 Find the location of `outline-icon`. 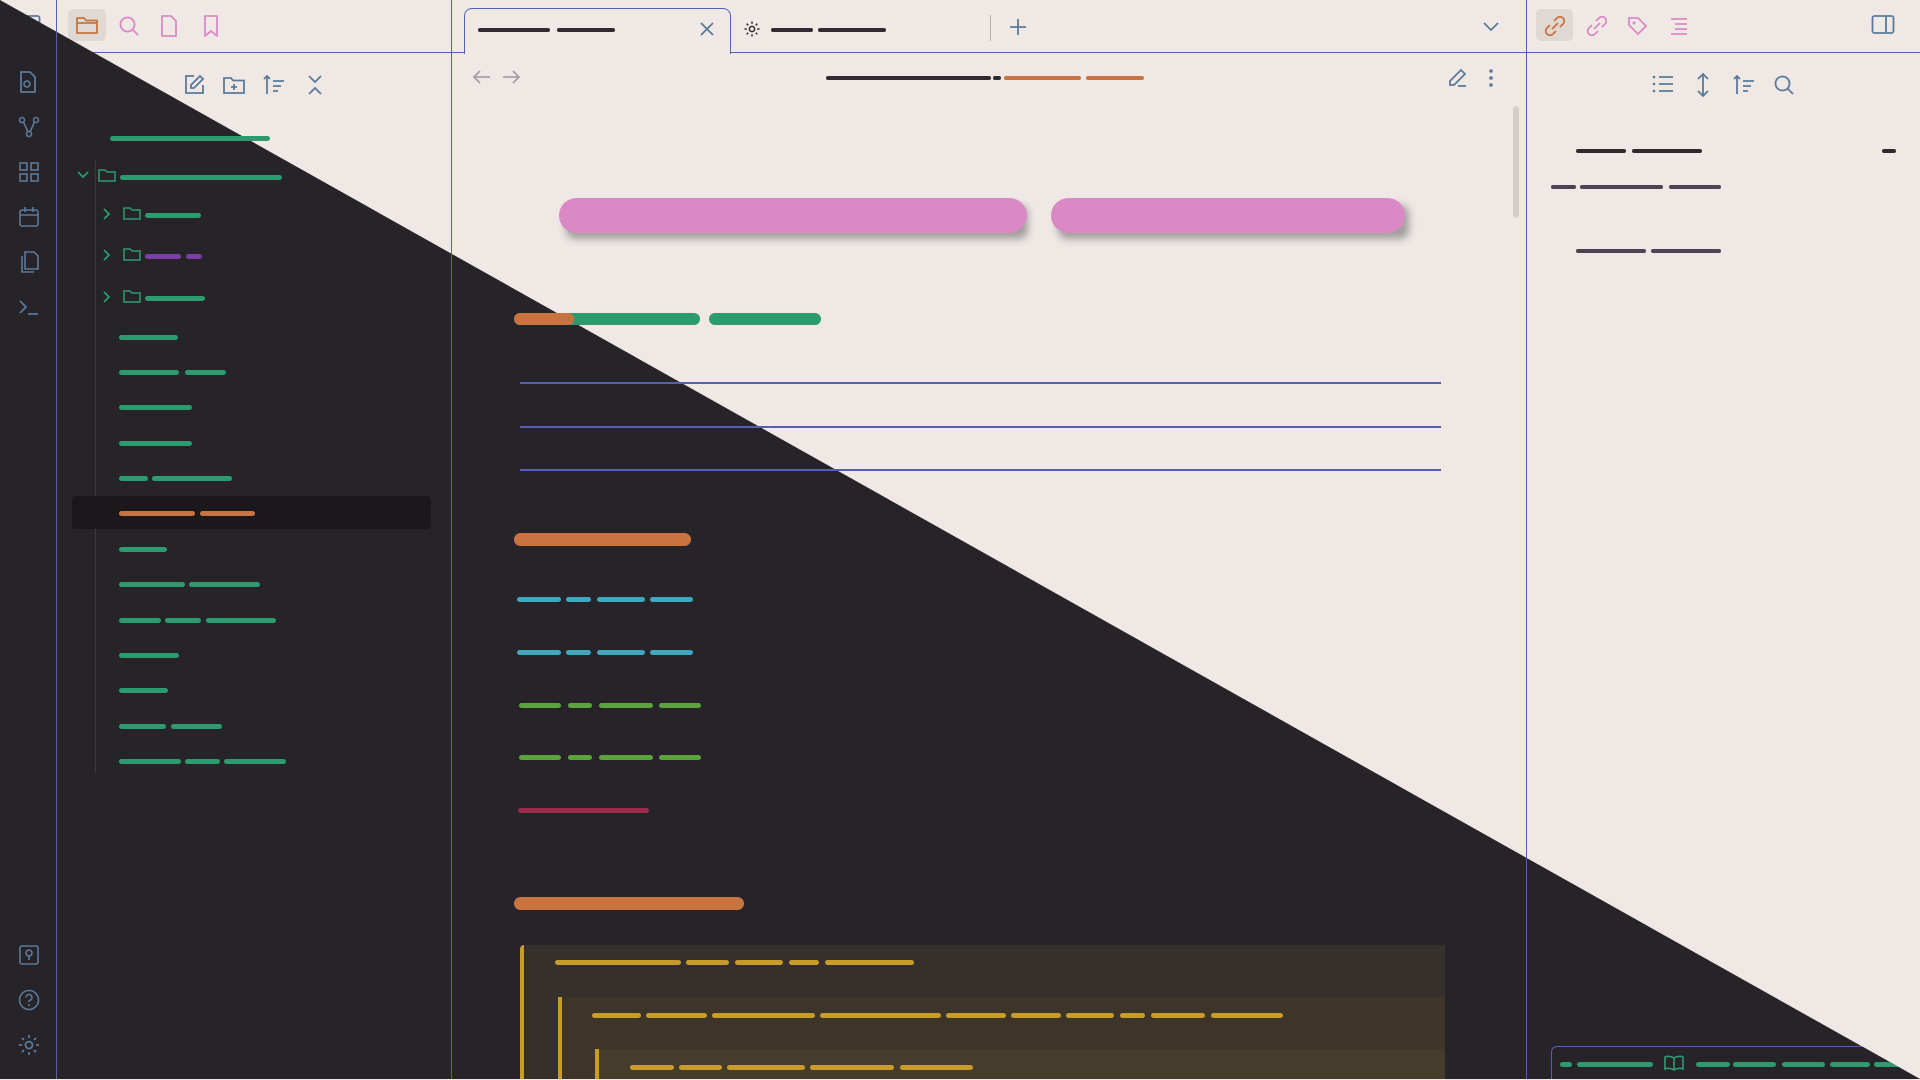

outline-icon is located at coordinates (1679, 26).